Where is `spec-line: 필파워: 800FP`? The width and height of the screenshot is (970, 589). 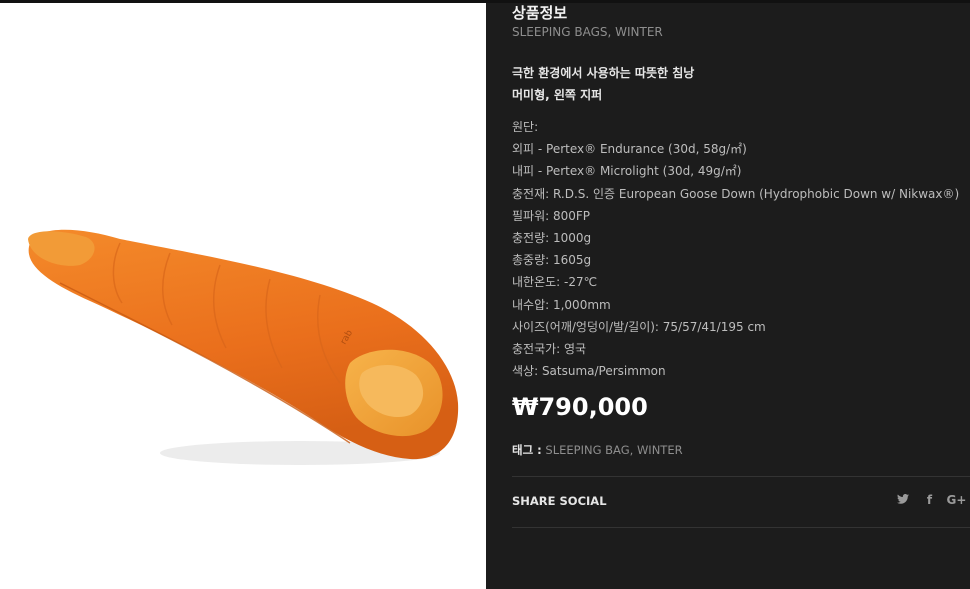
spec-line: 필파워: 800FP is located at coordinates (551, 215).